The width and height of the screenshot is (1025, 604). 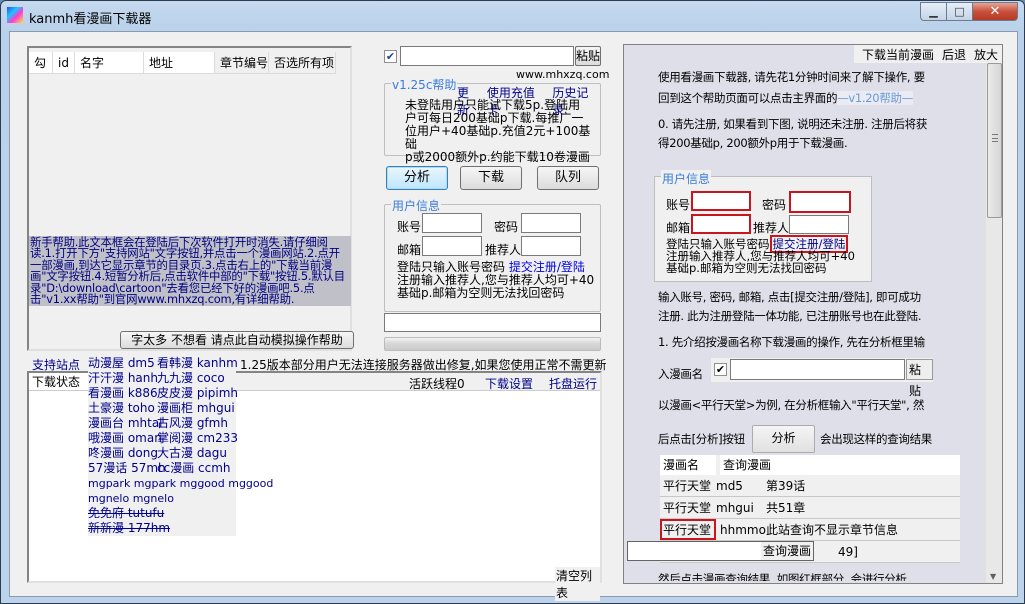 What do you see at coordinates (131, 498) in the screenshot?
I see `site-mgnelo: mgnelo mgnelo` at bounding box center [131, 498].